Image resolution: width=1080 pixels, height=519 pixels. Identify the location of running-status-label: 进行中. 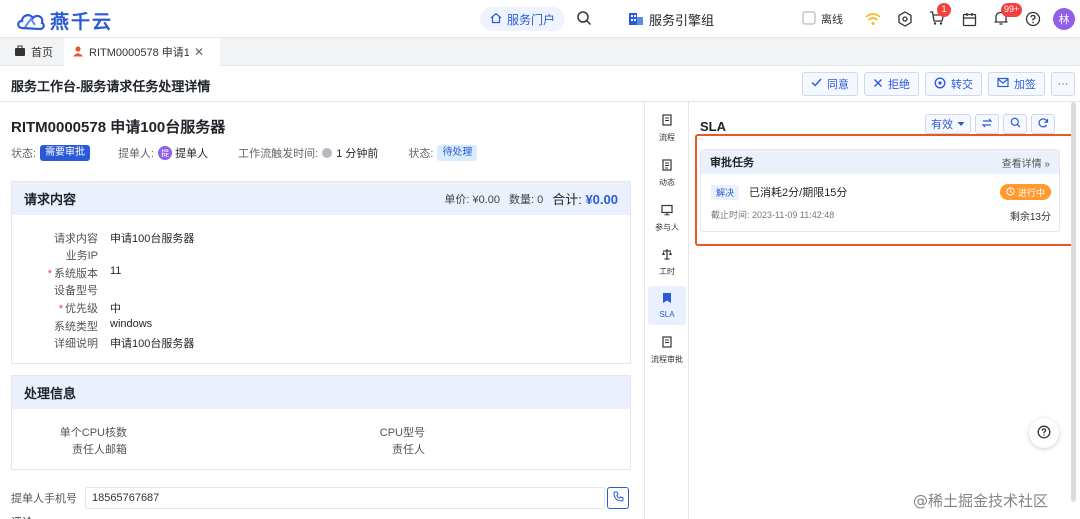
(1031, 192).